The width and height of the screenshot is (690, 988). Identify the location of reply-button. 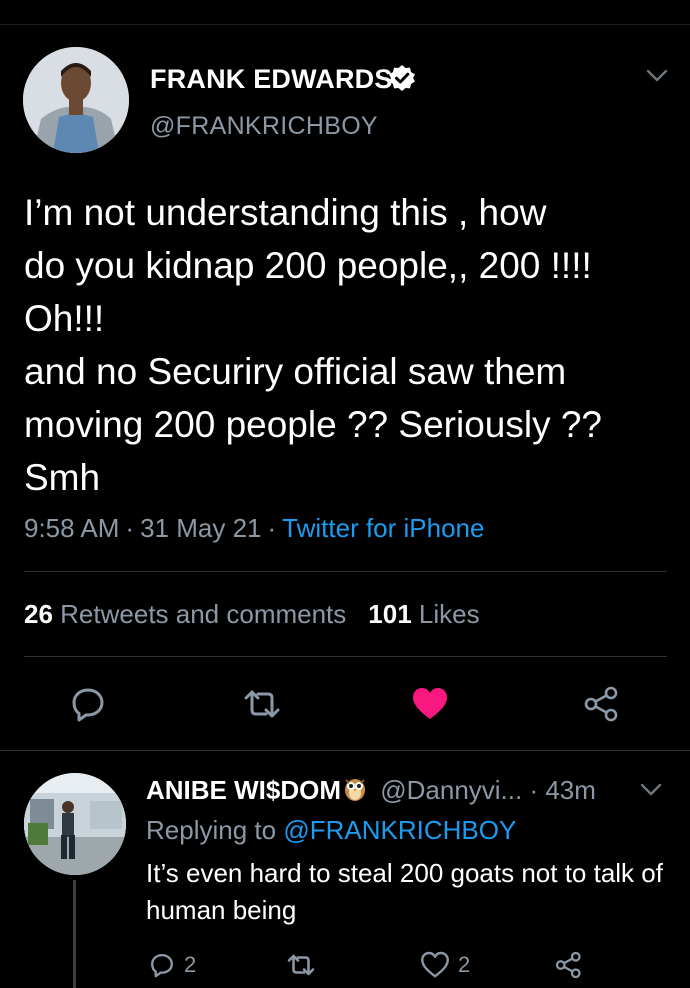
(88, 704).